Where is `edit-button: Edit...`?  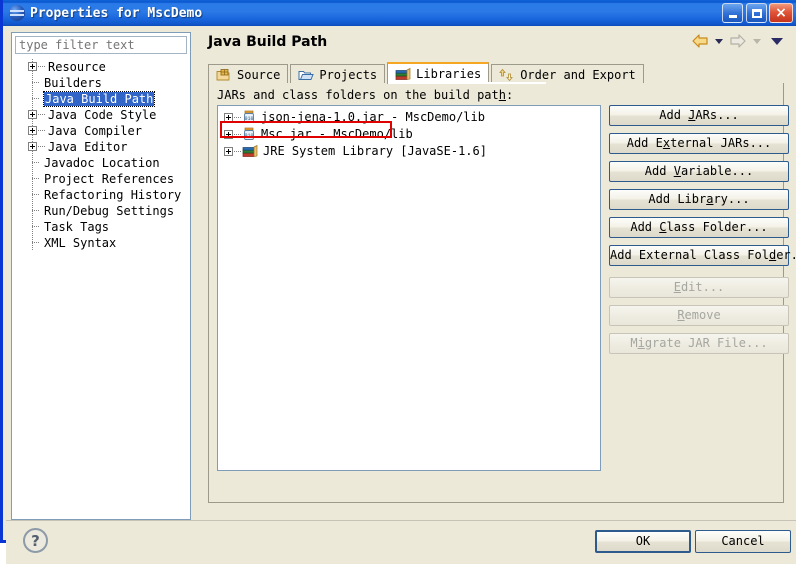 edit-button: Edit... is located at coordinates (699, 287).